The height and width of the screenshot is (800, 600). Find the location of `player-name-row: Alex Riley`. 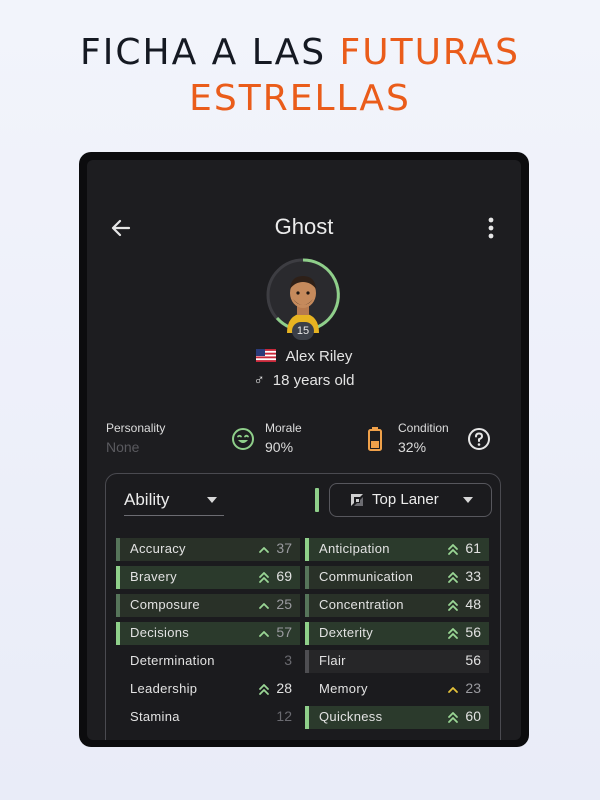

player-name-row: Alex Riley is located at coordinates (304, 356).